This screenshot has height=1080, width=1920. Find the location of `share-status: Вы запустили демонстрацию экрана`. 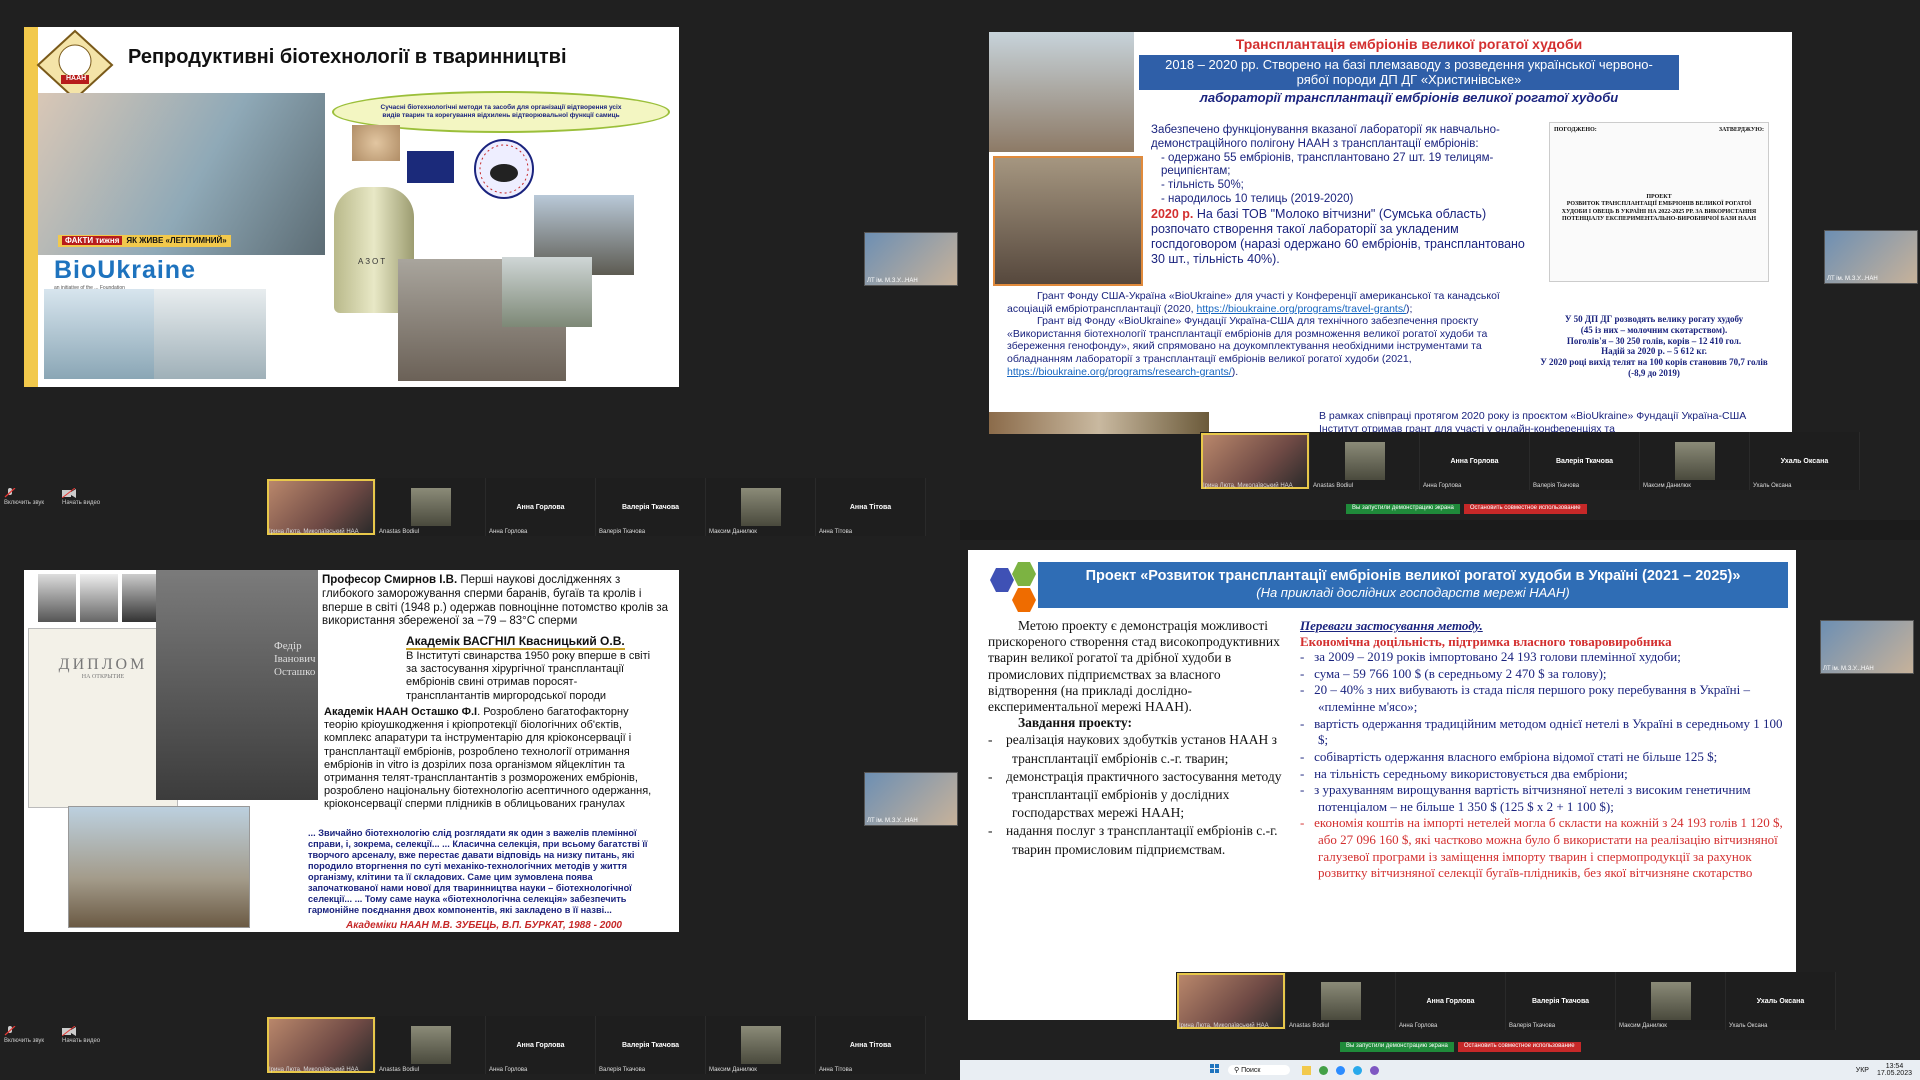

share-status: Вы запустили демонстрацию экрана is located at coordinates (1403, 509).